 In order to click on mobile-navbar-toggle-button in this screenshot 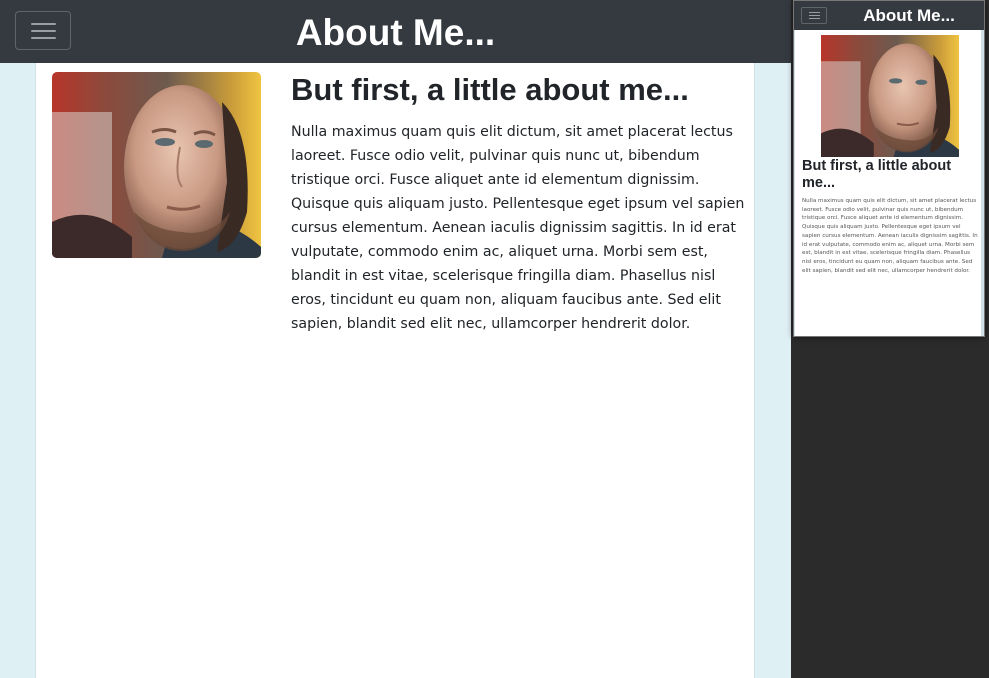, I will do `click(814, 15)`.